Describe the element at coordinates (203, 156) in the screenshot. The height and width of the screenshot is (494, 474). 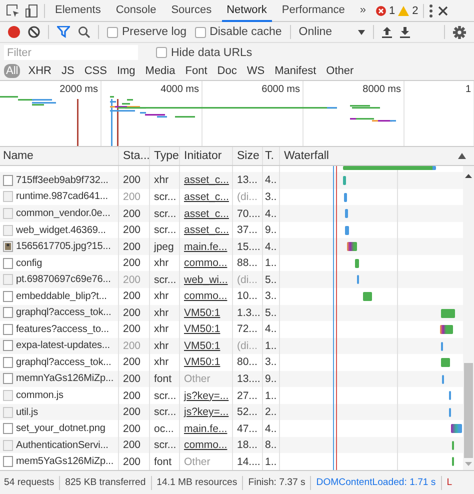
I see `column-header: Initiator` at that location.